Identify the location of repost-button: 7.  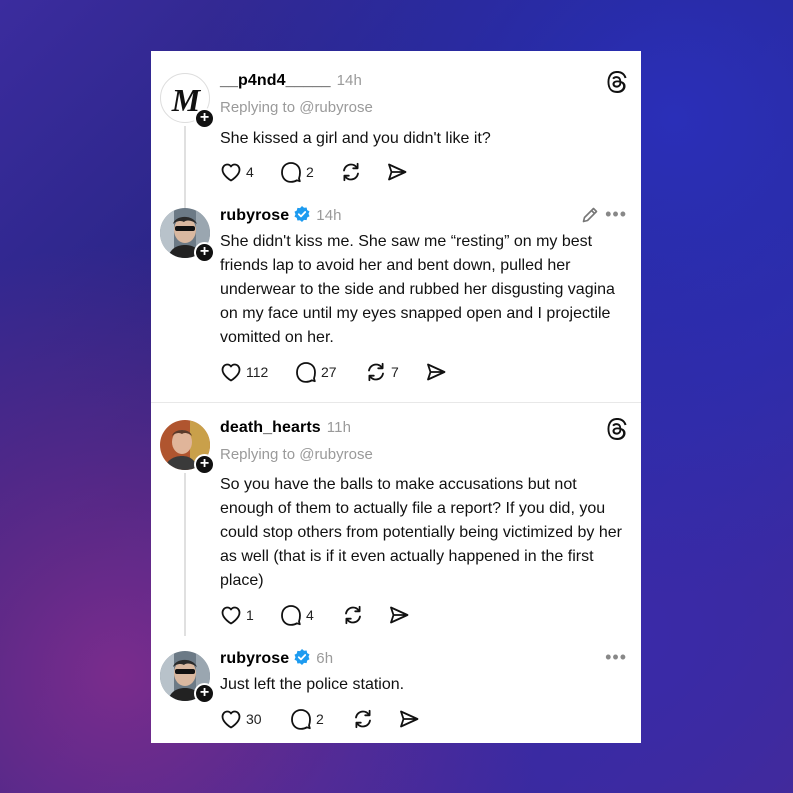
(395, 372).